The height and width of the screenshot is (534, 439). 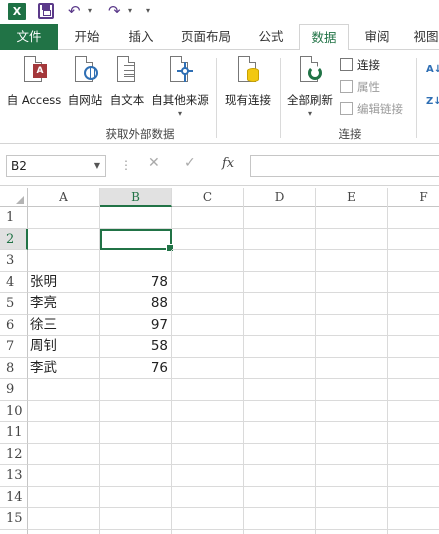 What do you see at coordinates (14, 454) in the screenshot?
I see `row-header: 12` at bounding box center [14, 454].